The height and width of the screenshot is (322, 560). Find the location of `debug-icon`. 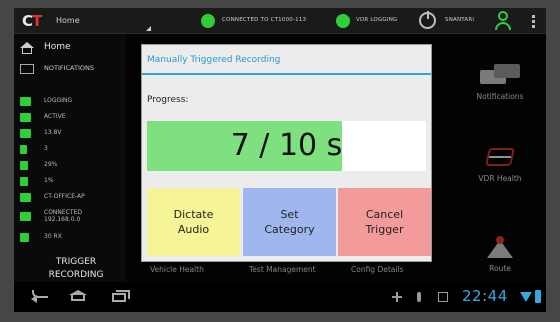

debug-icon is located at coordinates (419, 297).